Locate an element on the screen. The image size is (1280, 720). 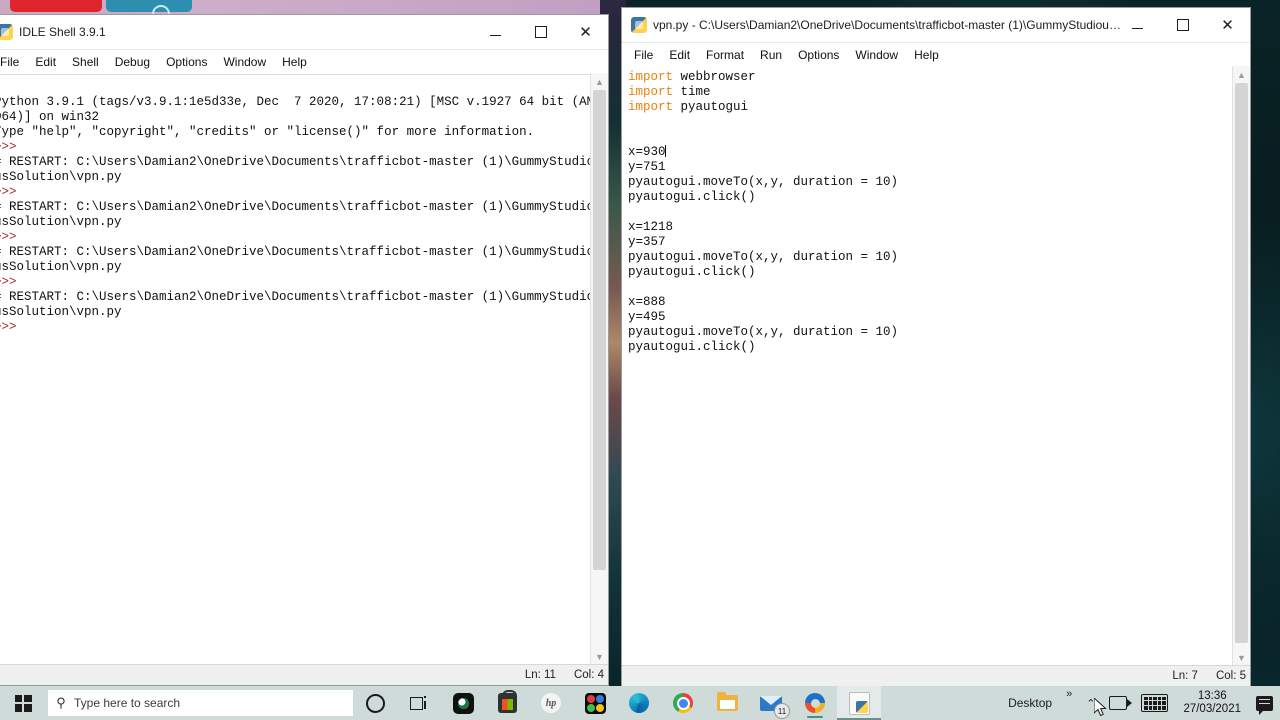
code-line: y=495 is located at coordinates (647, 317).